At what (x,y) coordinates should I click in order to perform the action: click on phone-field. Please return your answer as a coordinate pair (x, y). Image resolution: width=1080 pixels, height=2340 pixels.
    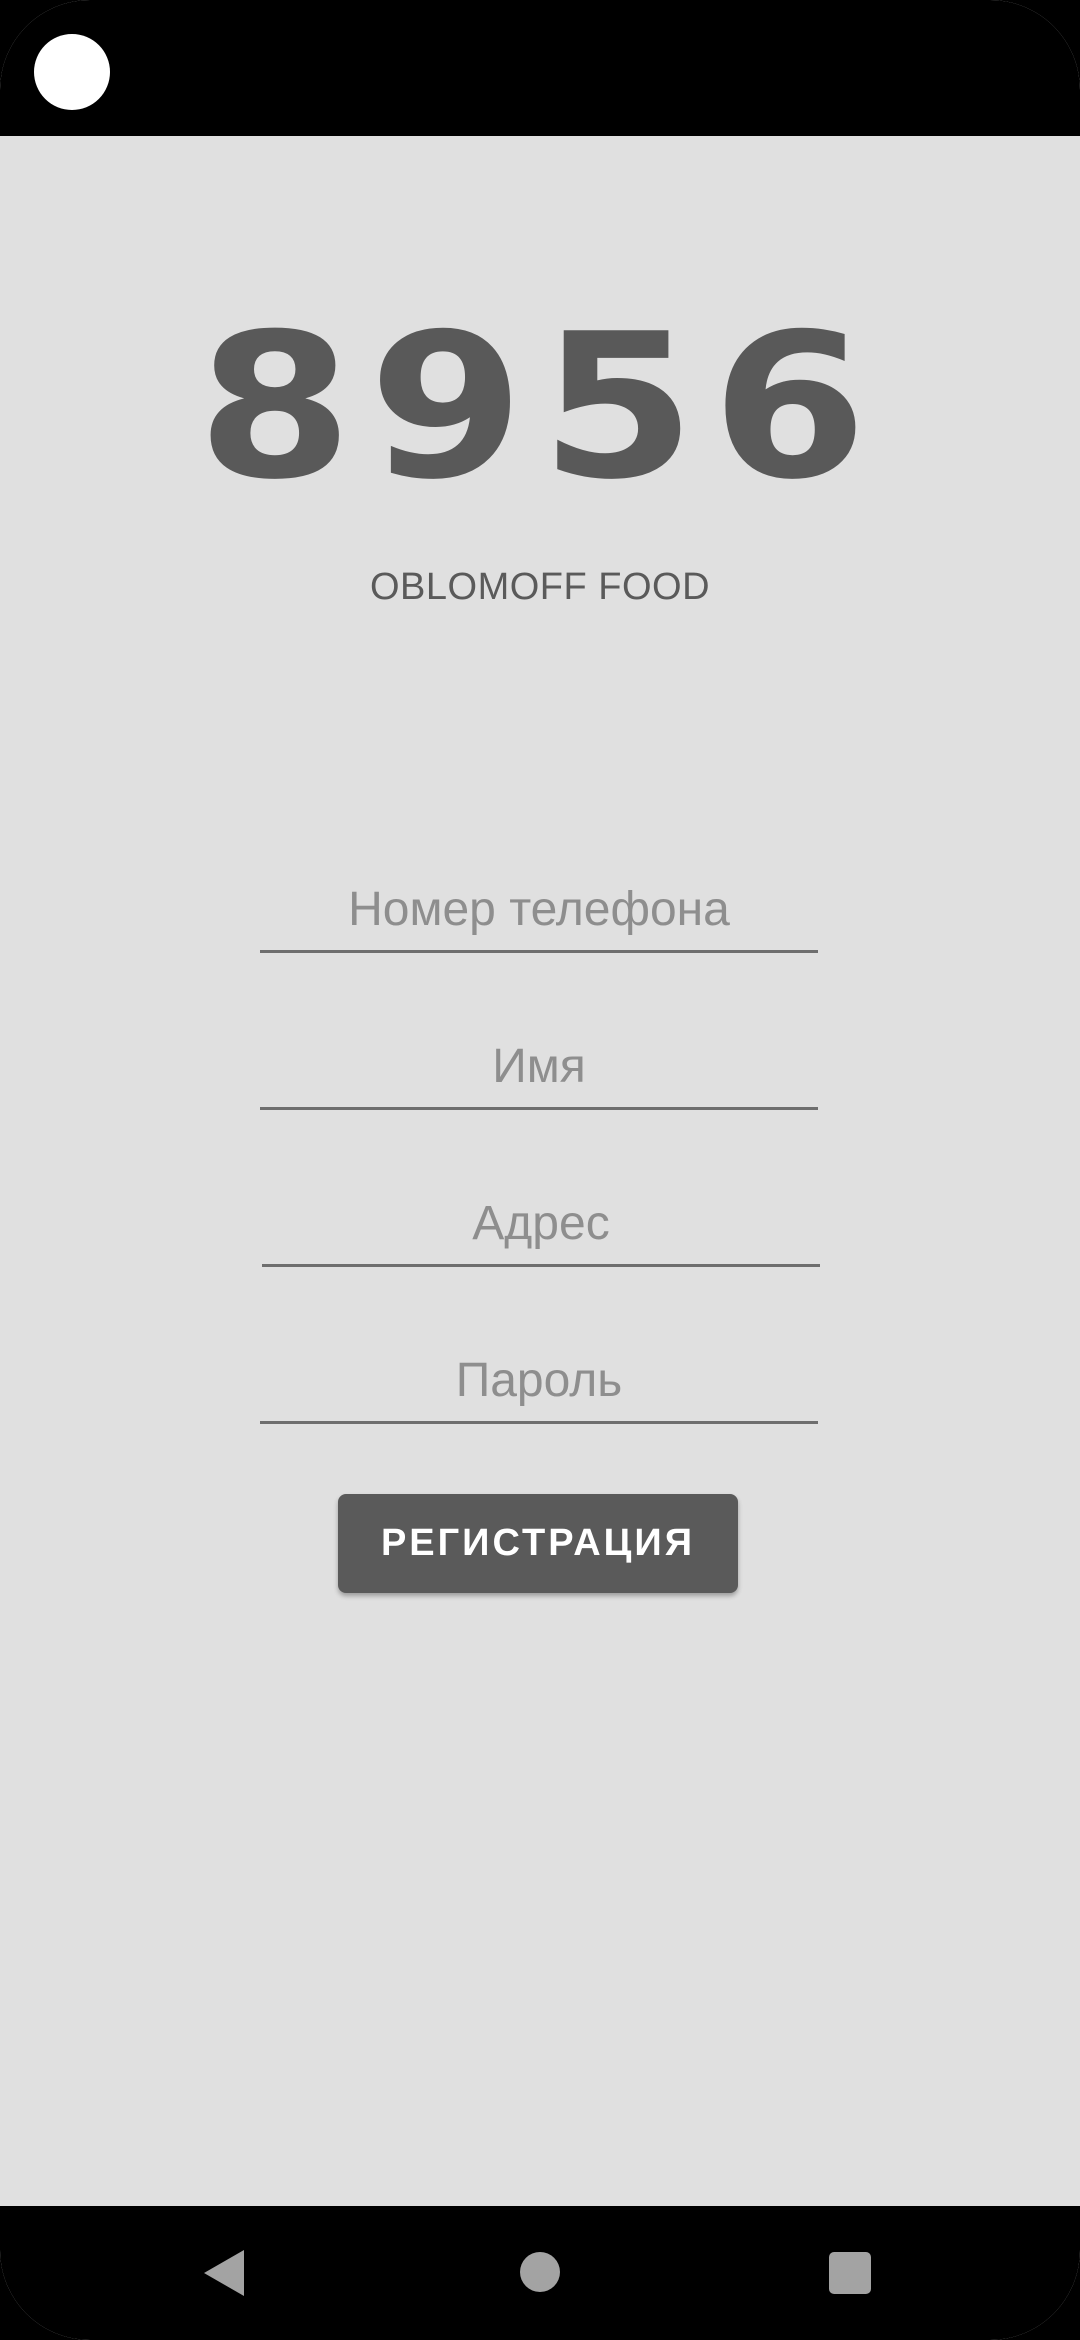
    Looking at the image, I should click on (539, 911).